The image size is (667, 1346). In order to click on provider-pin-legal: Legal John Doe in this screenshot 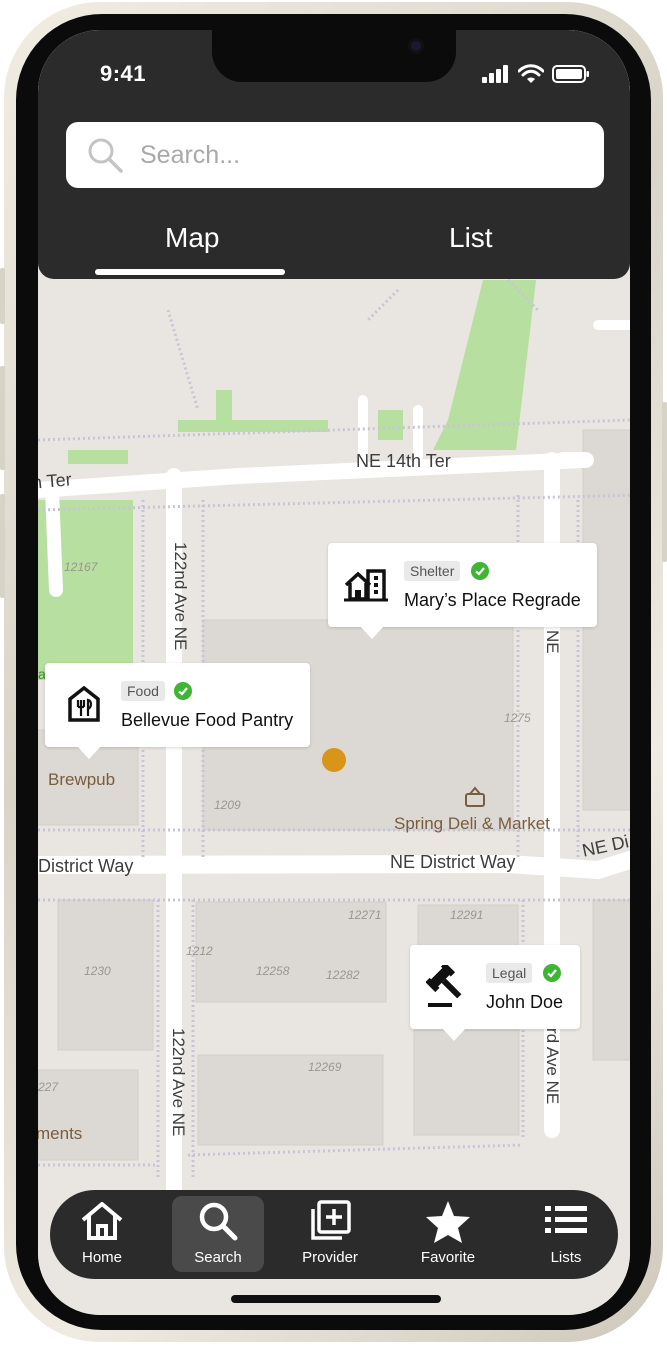, I will do `click(495, 993)`.